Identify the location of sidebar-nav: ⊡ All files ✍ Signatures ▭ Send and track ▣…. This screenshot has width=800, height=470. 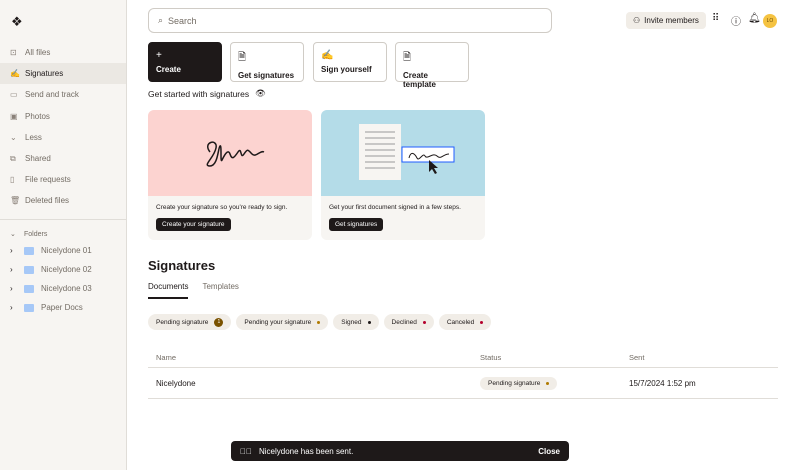
(63, 127).